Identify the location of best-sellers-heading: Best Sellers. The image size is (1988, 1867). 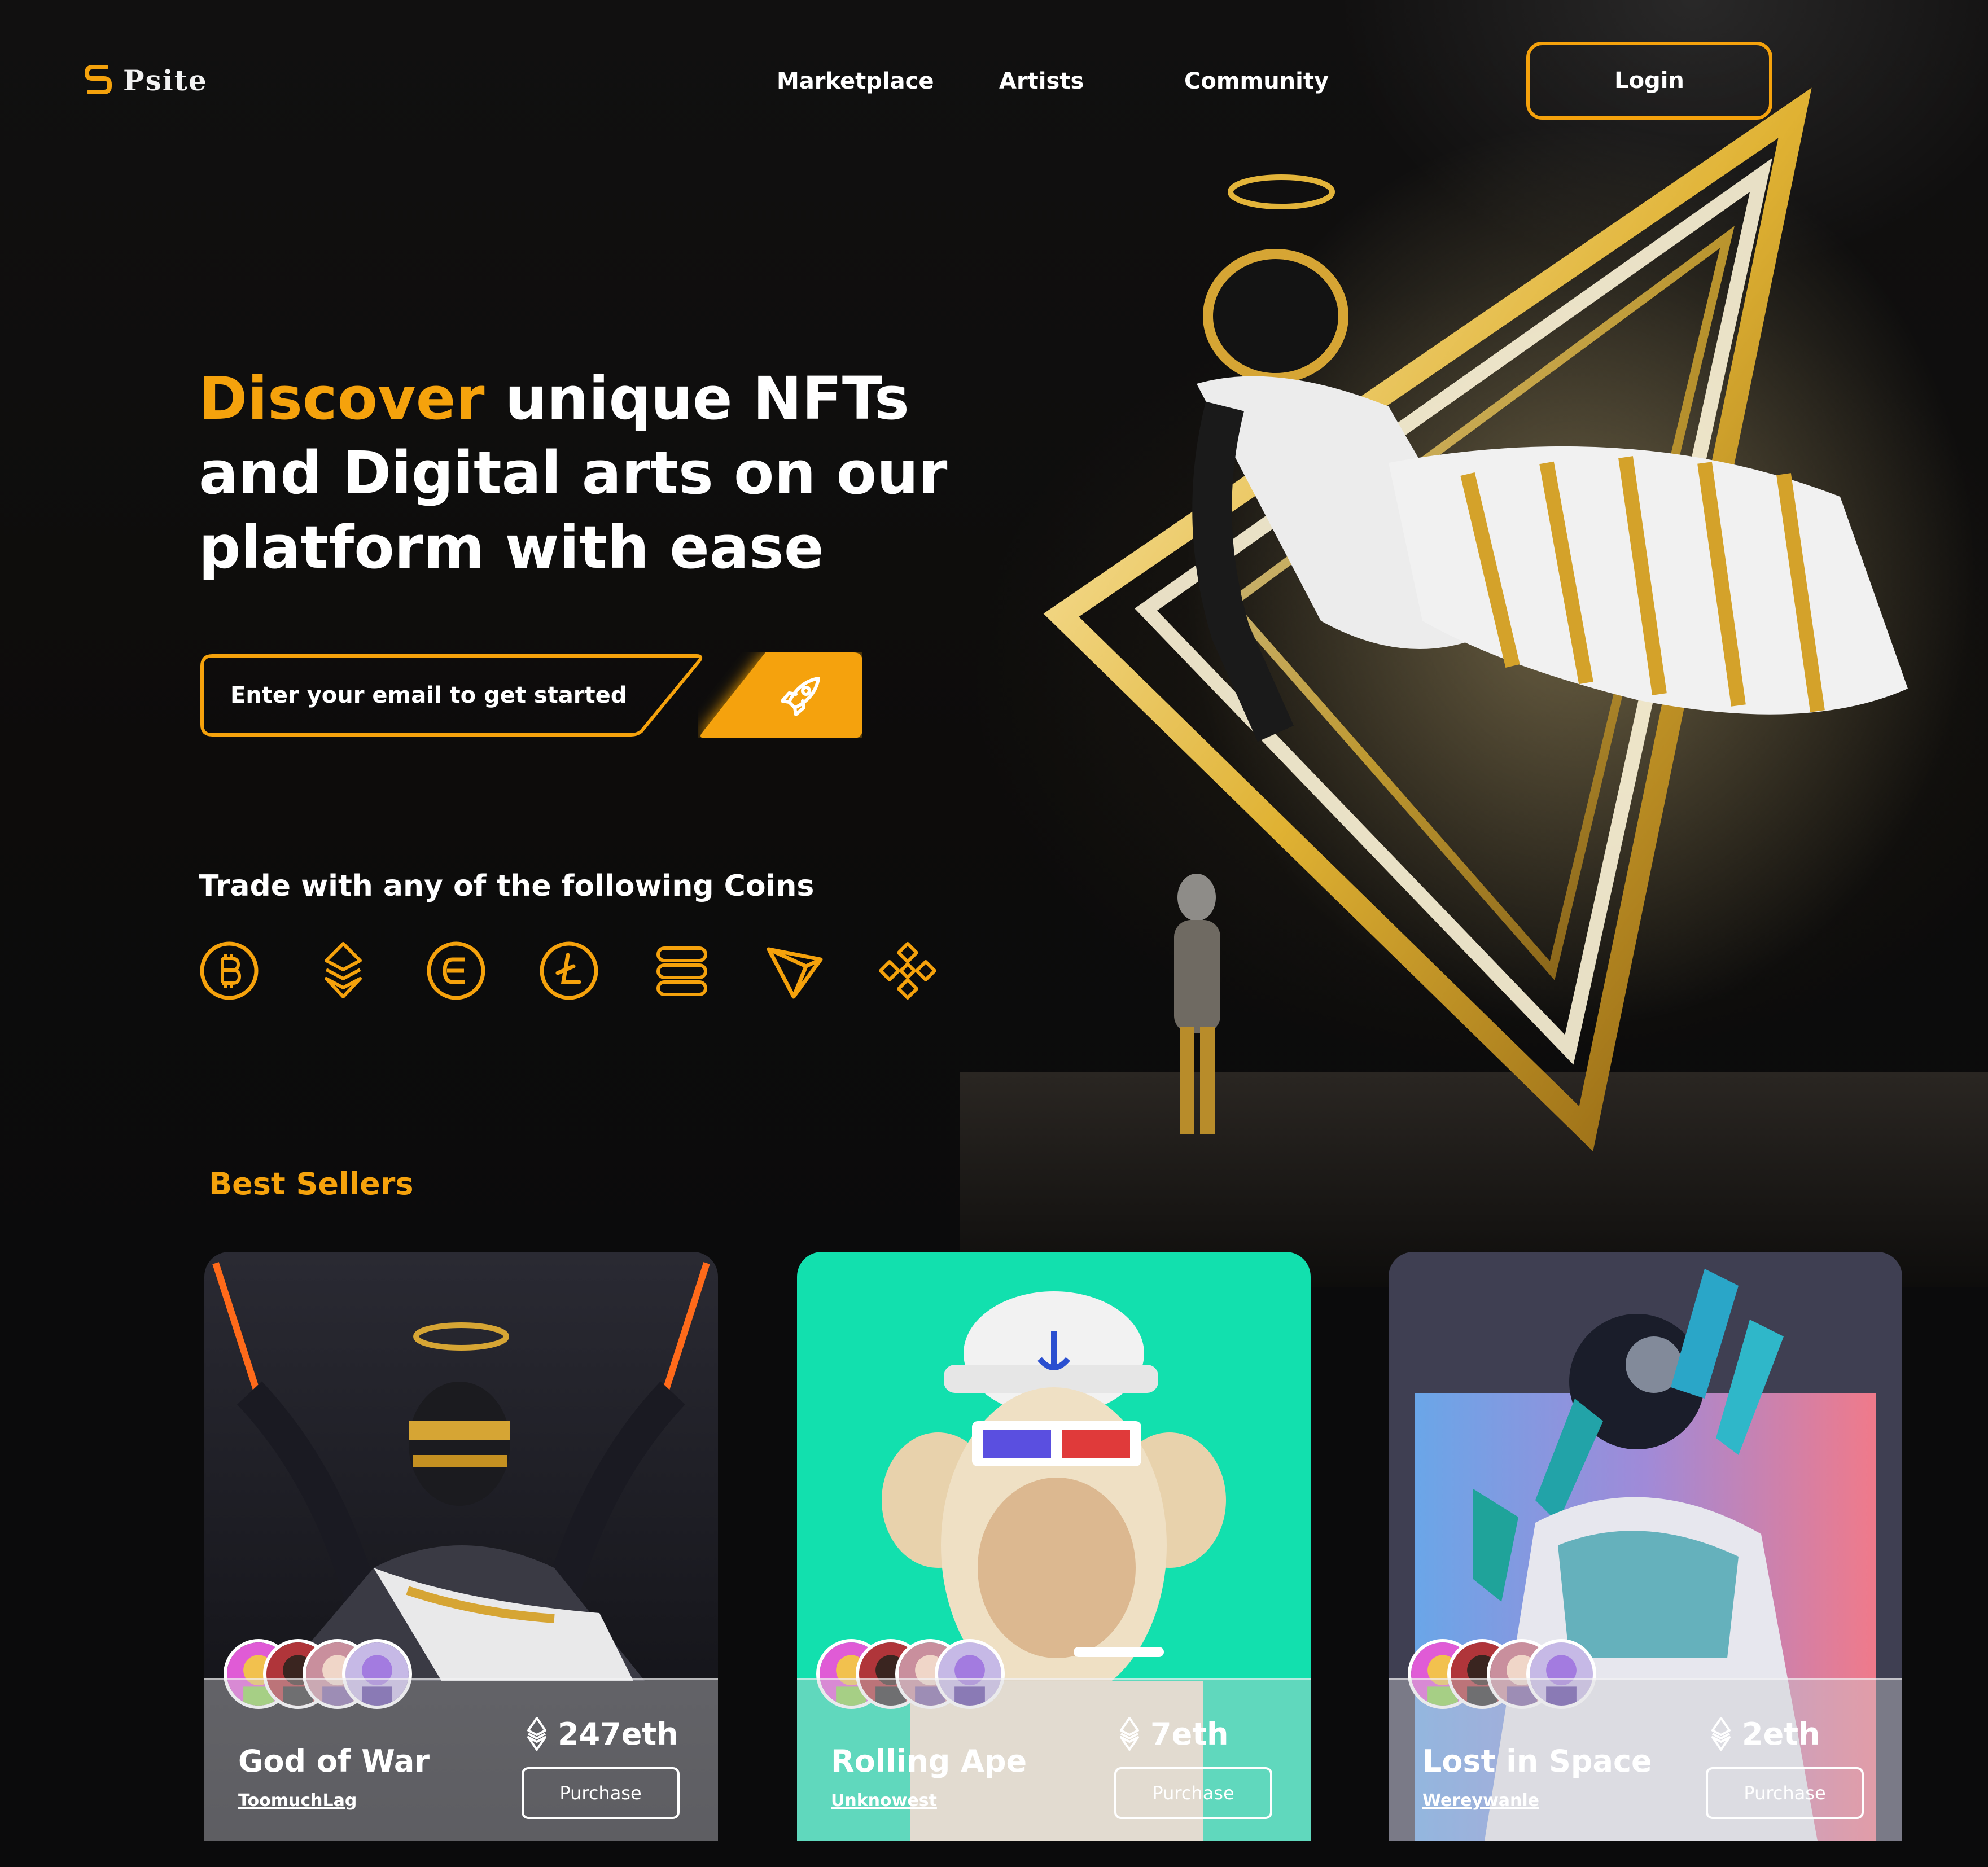
(311, 1184).